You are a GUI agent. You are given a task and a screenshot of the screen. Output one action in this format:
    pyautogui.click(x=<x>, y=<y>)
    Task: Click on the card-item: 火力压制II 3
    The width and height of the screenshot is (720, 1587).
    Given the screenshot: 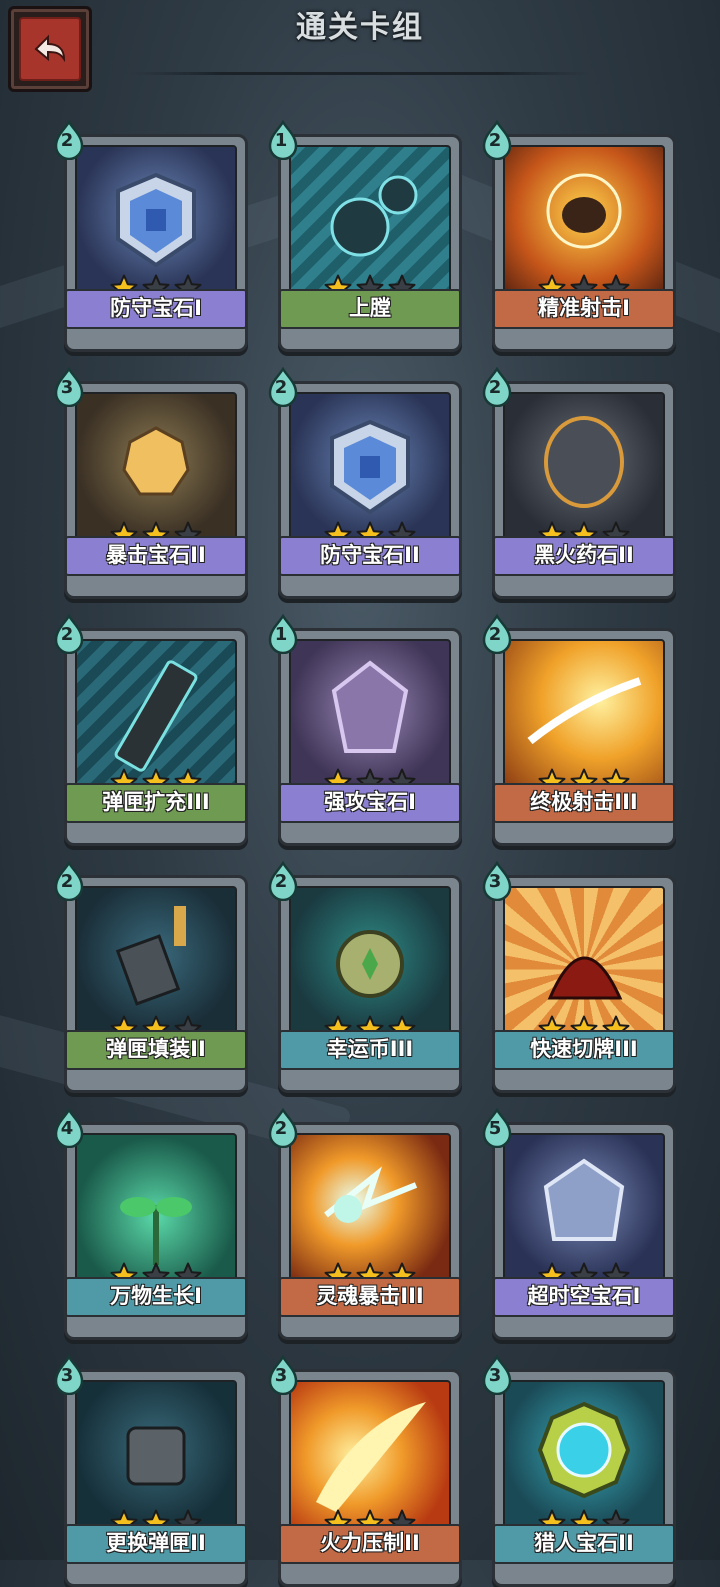 What is the action you would take?
    pyautogui.click(x=373, y=1470)
    